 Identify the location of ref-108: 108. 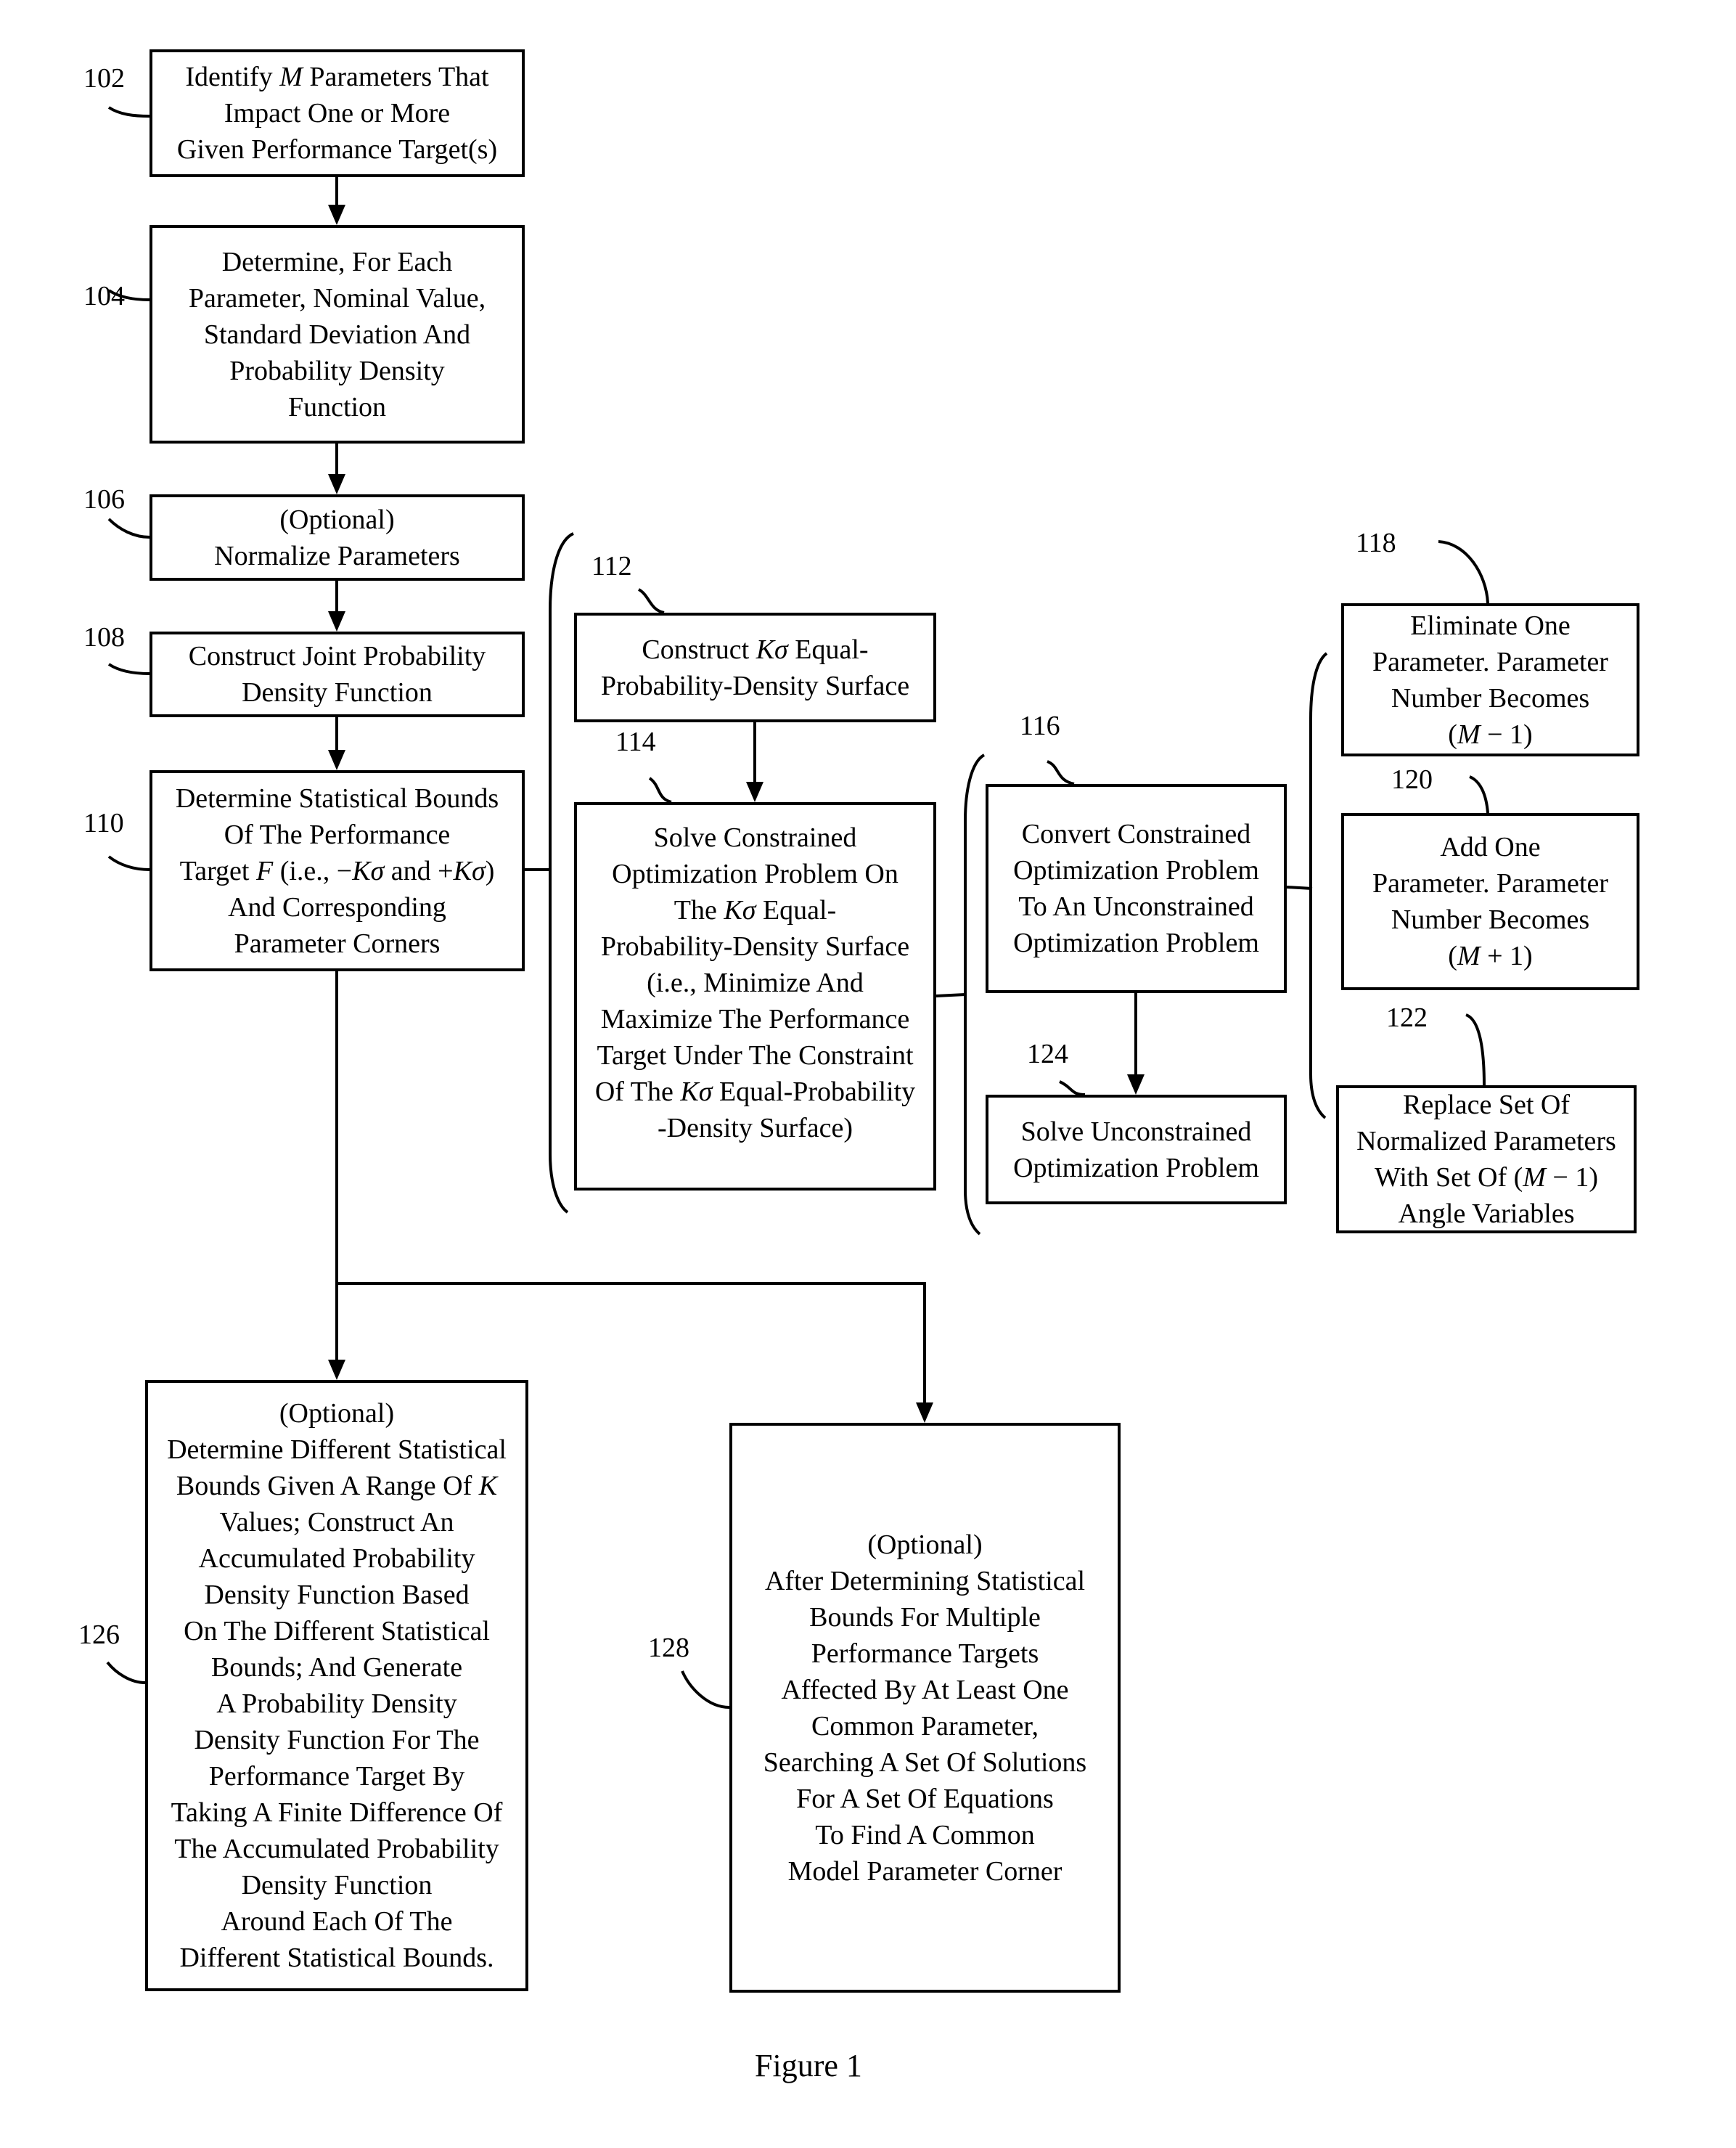
(104, 637).